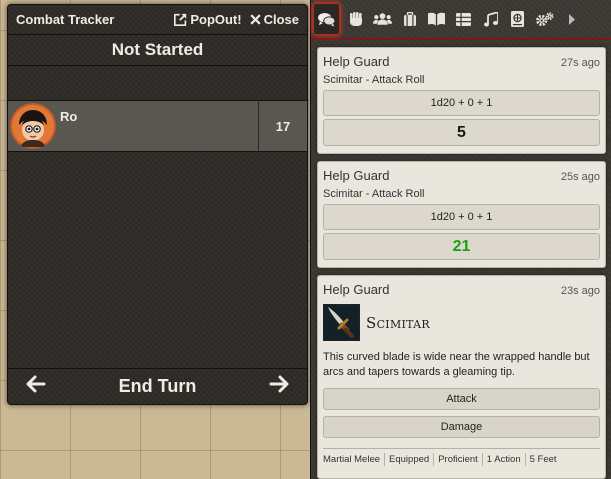  Describe the element at coordinates (281, 19) in the screenshot. I see `close-label: Close` at that location.